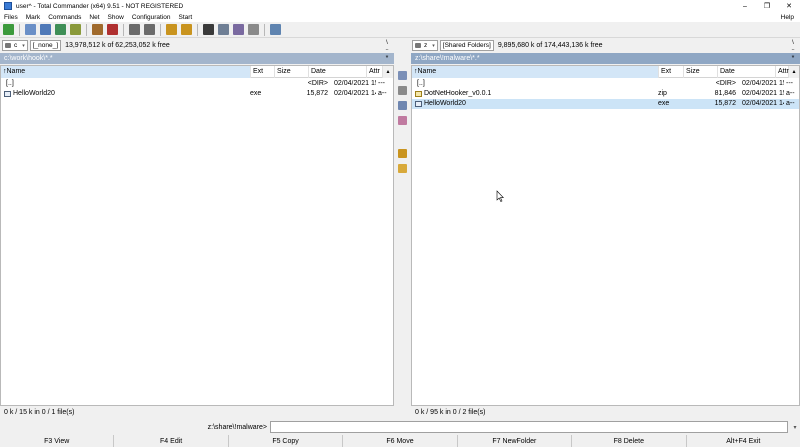 The image size is (800, 447). I want to click on menu-net: Net, so click(94, 17).